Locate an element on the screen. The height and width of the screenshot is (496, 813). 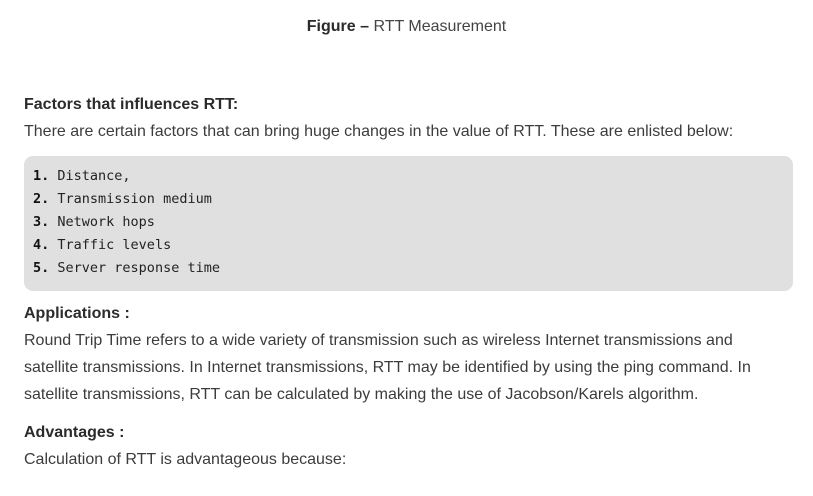
advantages-heading: Advantages : is located at coordinates (74, 432).